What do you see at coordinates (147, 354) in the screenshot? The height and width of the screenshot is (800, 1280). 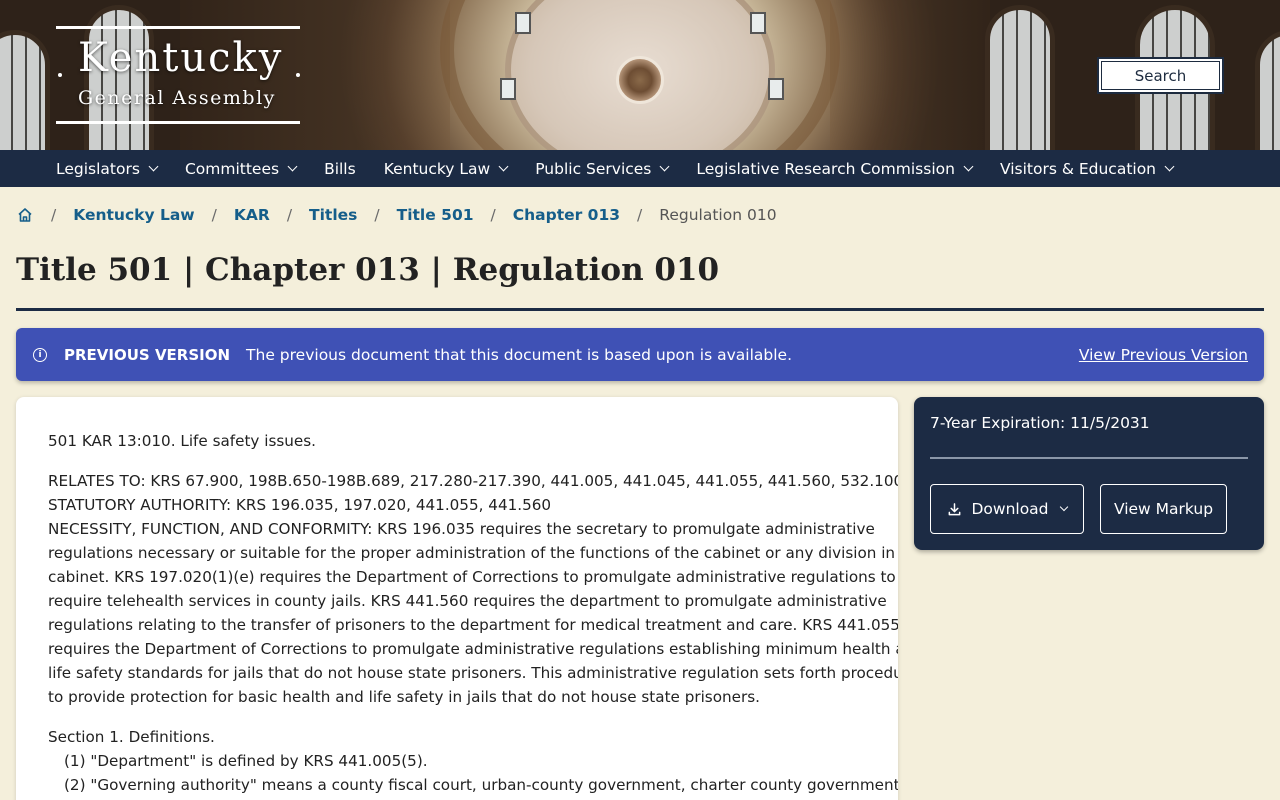 I see `alert-title: PREVIOUS VERSION` at bounding box center [147, 354].